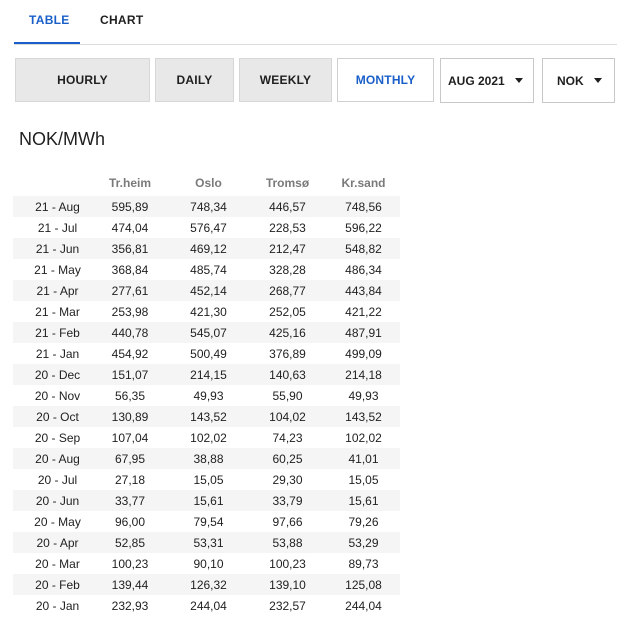  What do you see at coordinates (130, 416) in the screenshot?
I see `cell-trheim: 130,89` at bounding box center [130, 416].